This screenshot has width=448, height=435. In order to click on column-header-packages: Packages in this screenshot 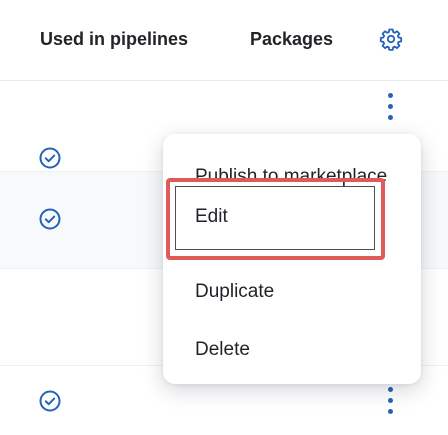, I will do `click(291, 39)`.